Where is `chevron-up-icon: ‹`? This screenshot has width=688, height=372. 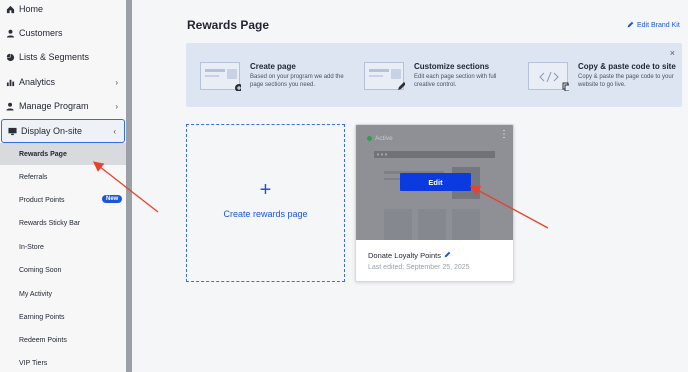 chevron-up-icon: ‹ is located at coordinates (114, 131).